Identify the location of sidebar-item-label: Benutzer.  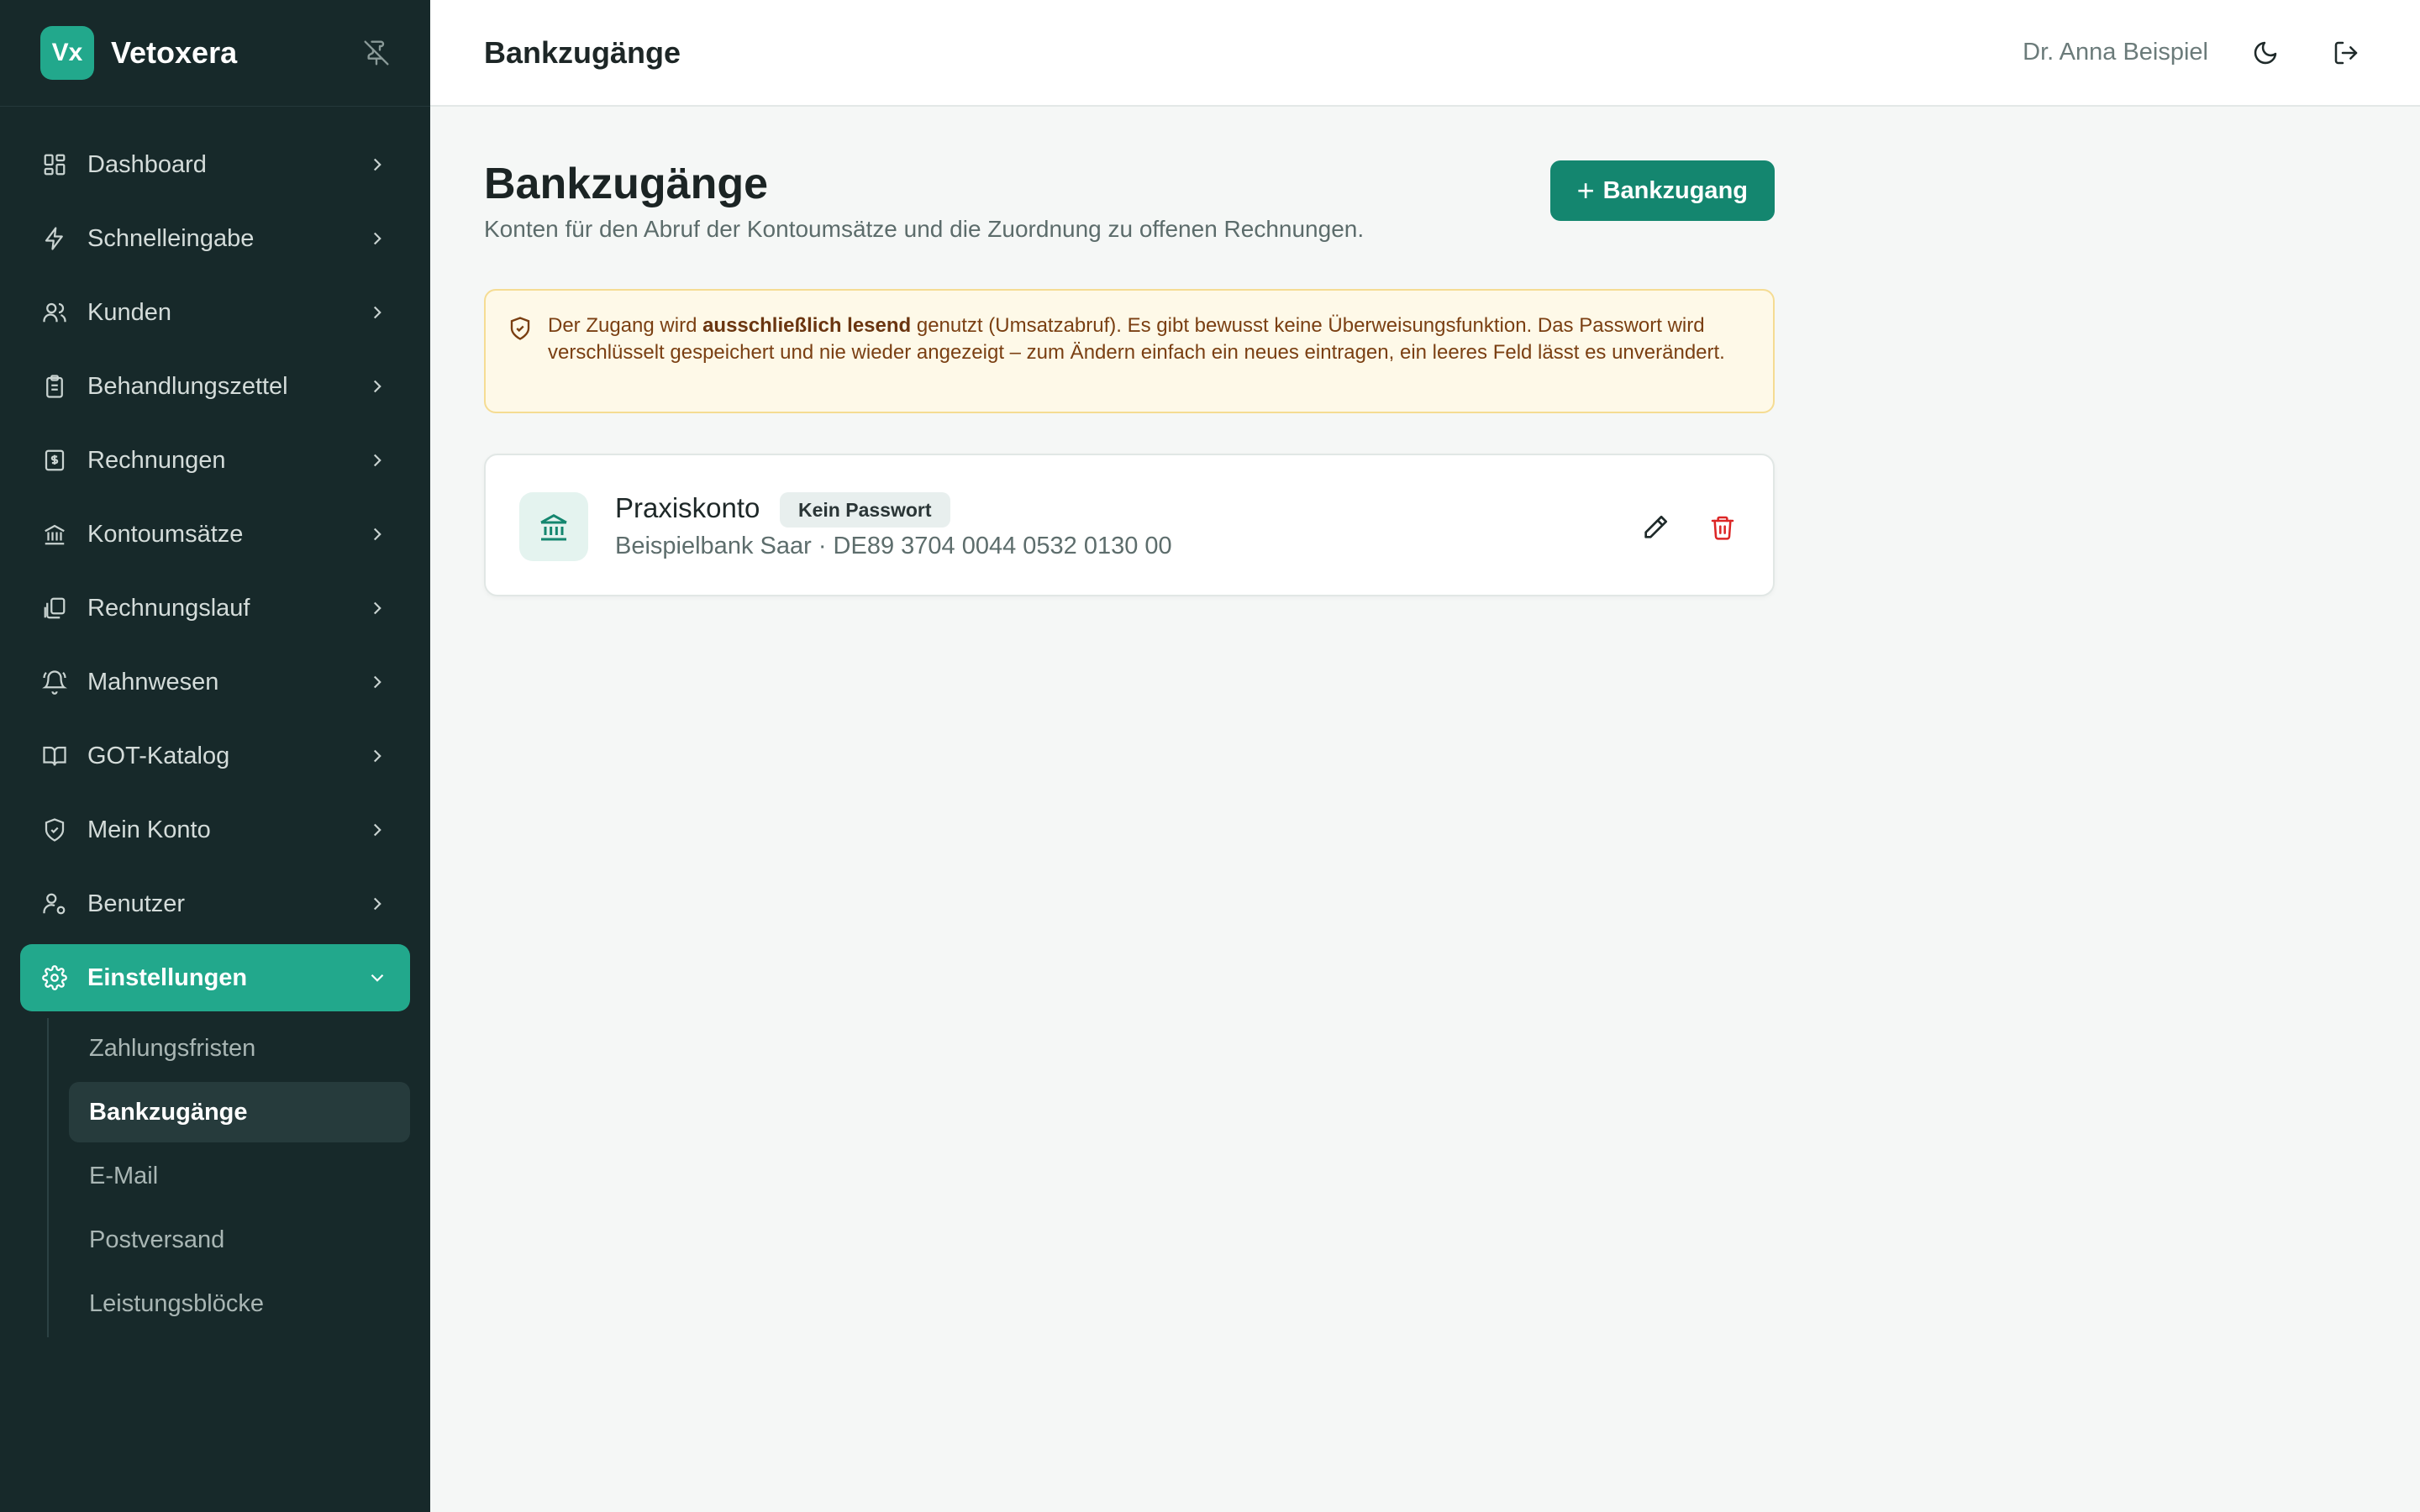
(136, 903).